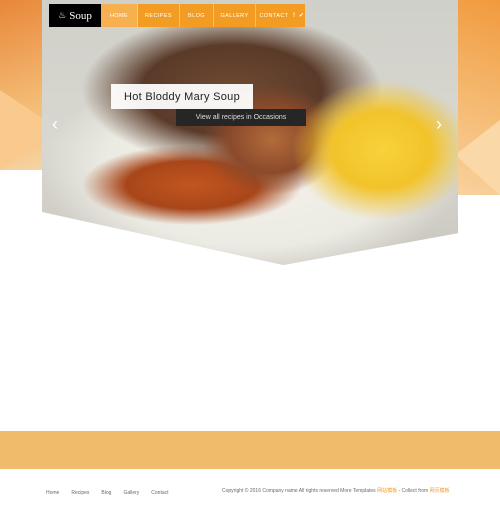 The width and height of the screenshot is (500, 514). Describe the element at coordinates (274, 15) in the screenshot. I see `nav-item-contact: CONTACT` at that location.